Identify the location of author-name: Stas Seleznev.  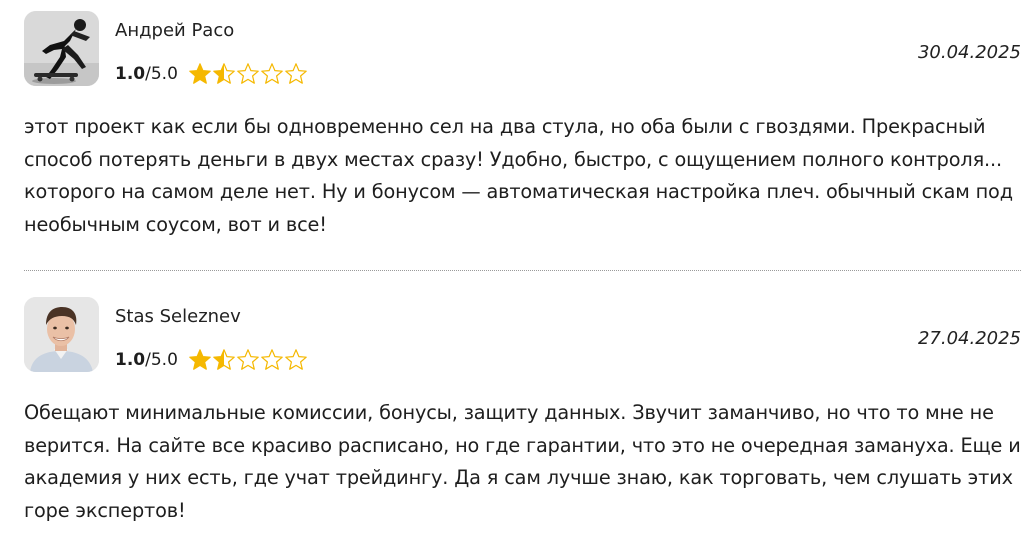
(178, 316).